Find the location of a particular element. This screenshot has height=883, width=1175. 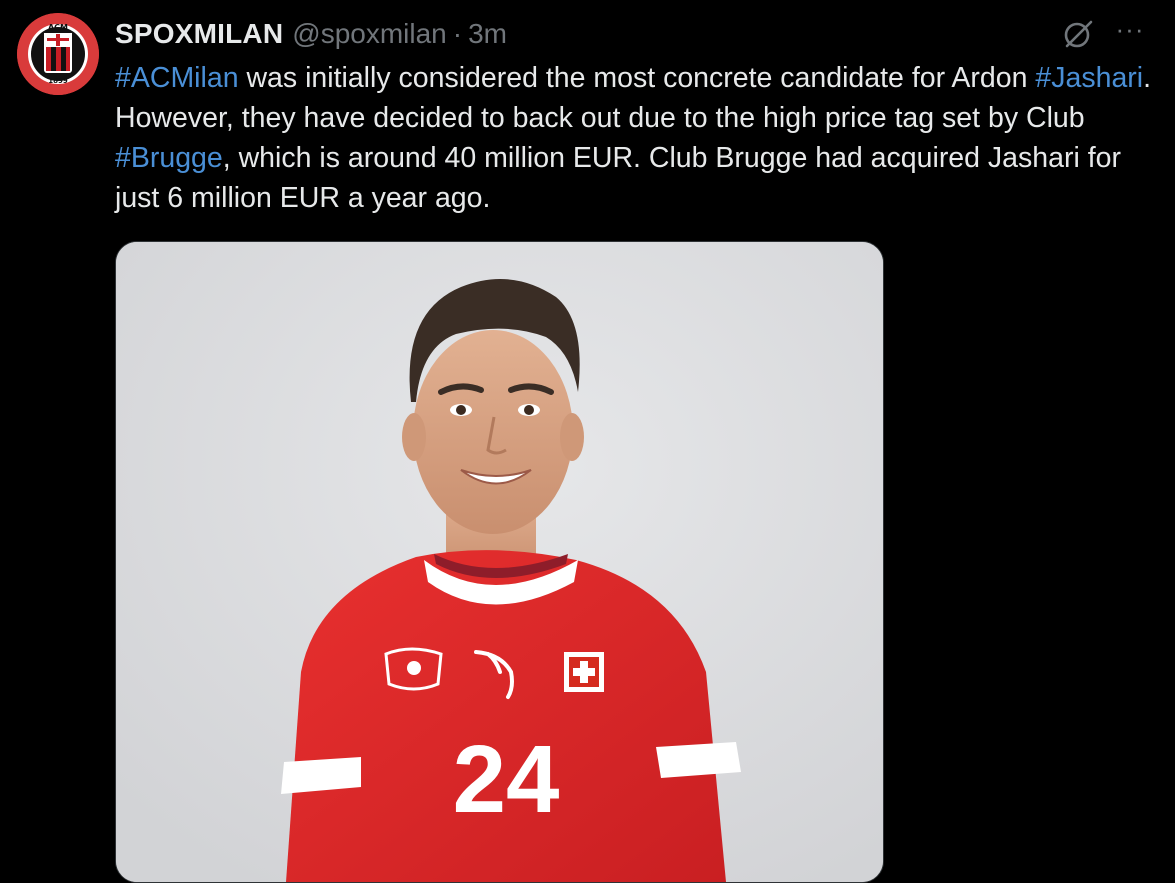

swiss-cross-icon is located at coordinates (584, 672).